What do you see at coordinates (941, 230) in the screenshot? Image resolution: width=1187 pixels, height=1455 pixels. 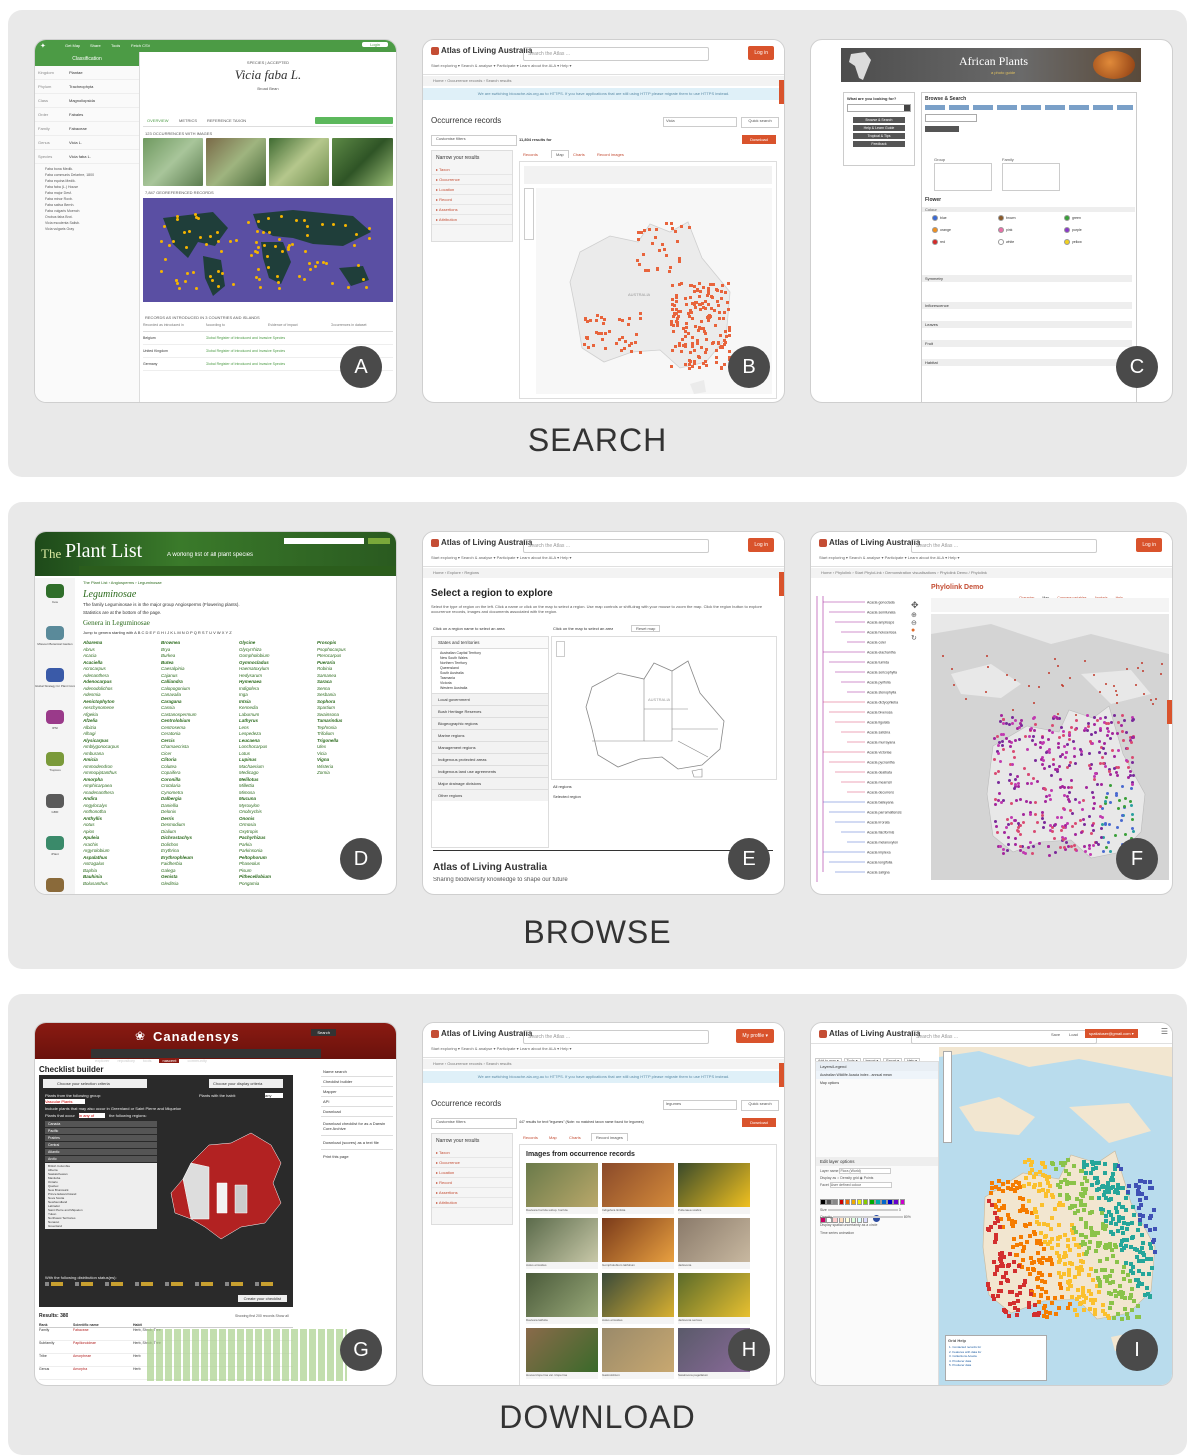 I see `colour-option: orange` at bounding box center [941, 230].